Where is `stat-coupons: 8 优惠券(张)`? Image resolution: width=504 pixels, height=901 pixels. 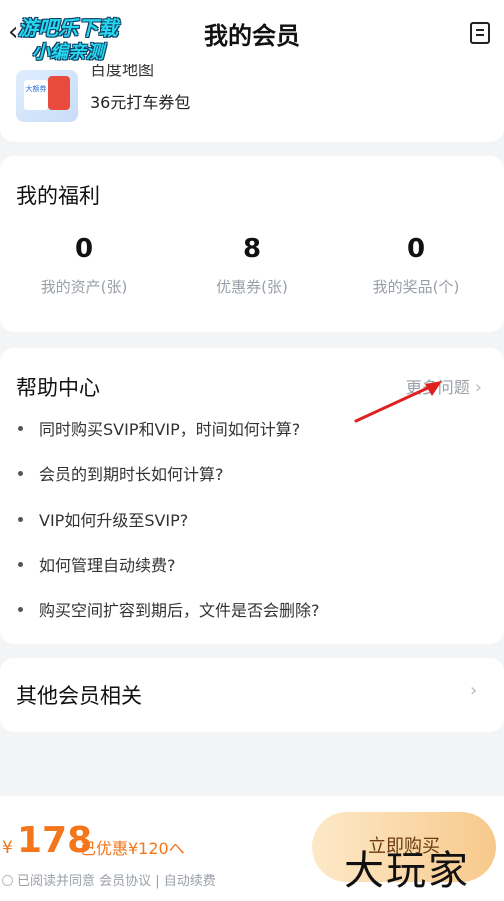
stat-coupons: 8 优惠券(张) is located at coordinates (252, 265).